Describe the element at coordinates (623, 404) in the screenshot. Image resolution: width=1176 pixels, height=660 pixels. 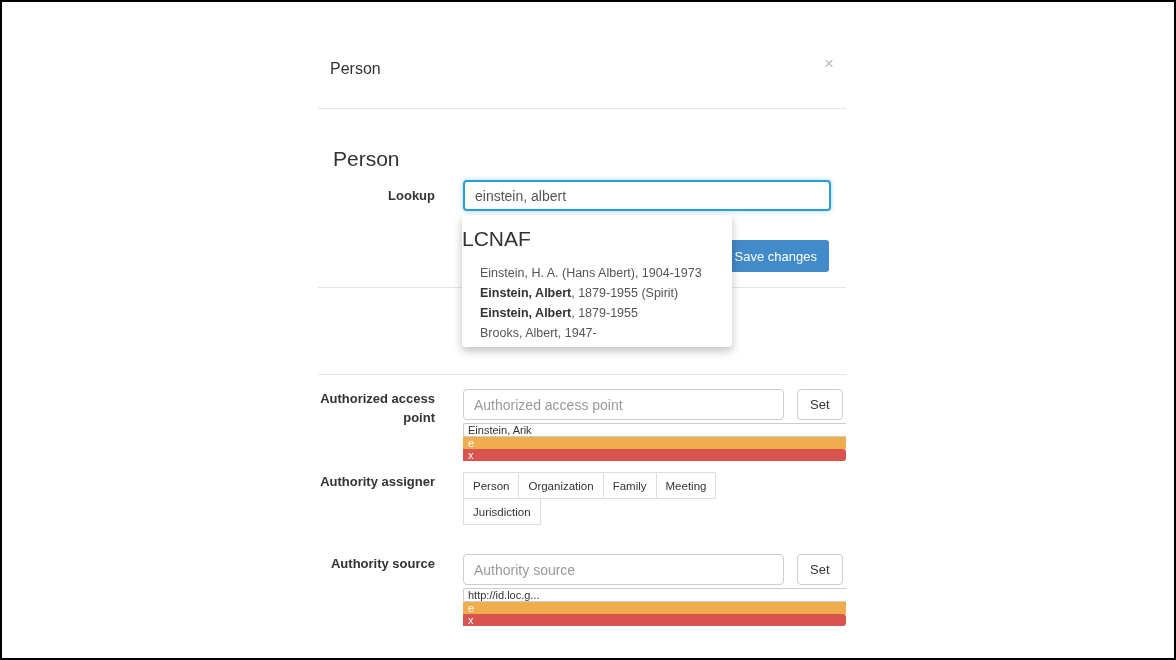
I see `text-field: Authorized access point` at that location.